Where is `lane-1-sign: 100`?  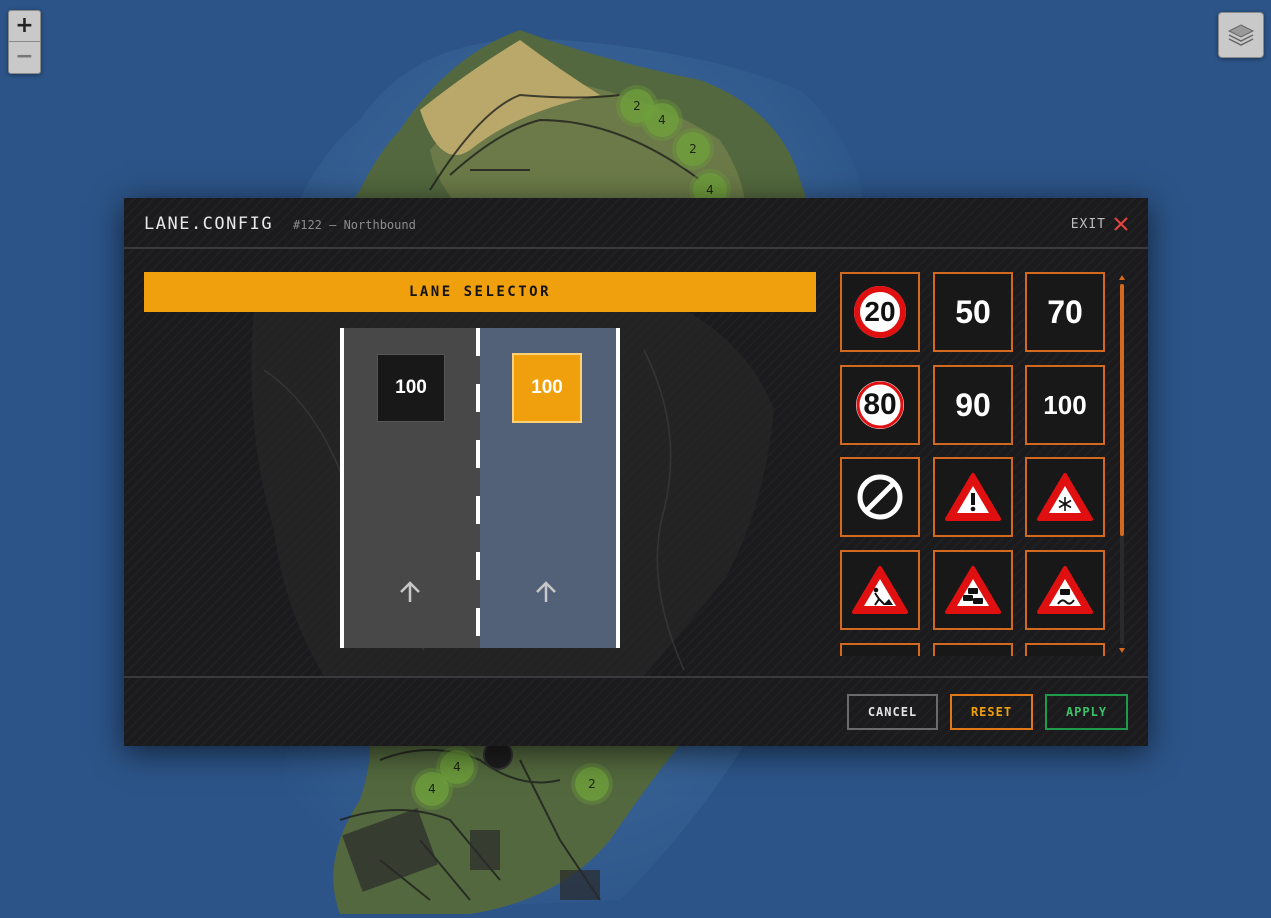 lane-1-sign: 100 is located at coordinates (411, 388).